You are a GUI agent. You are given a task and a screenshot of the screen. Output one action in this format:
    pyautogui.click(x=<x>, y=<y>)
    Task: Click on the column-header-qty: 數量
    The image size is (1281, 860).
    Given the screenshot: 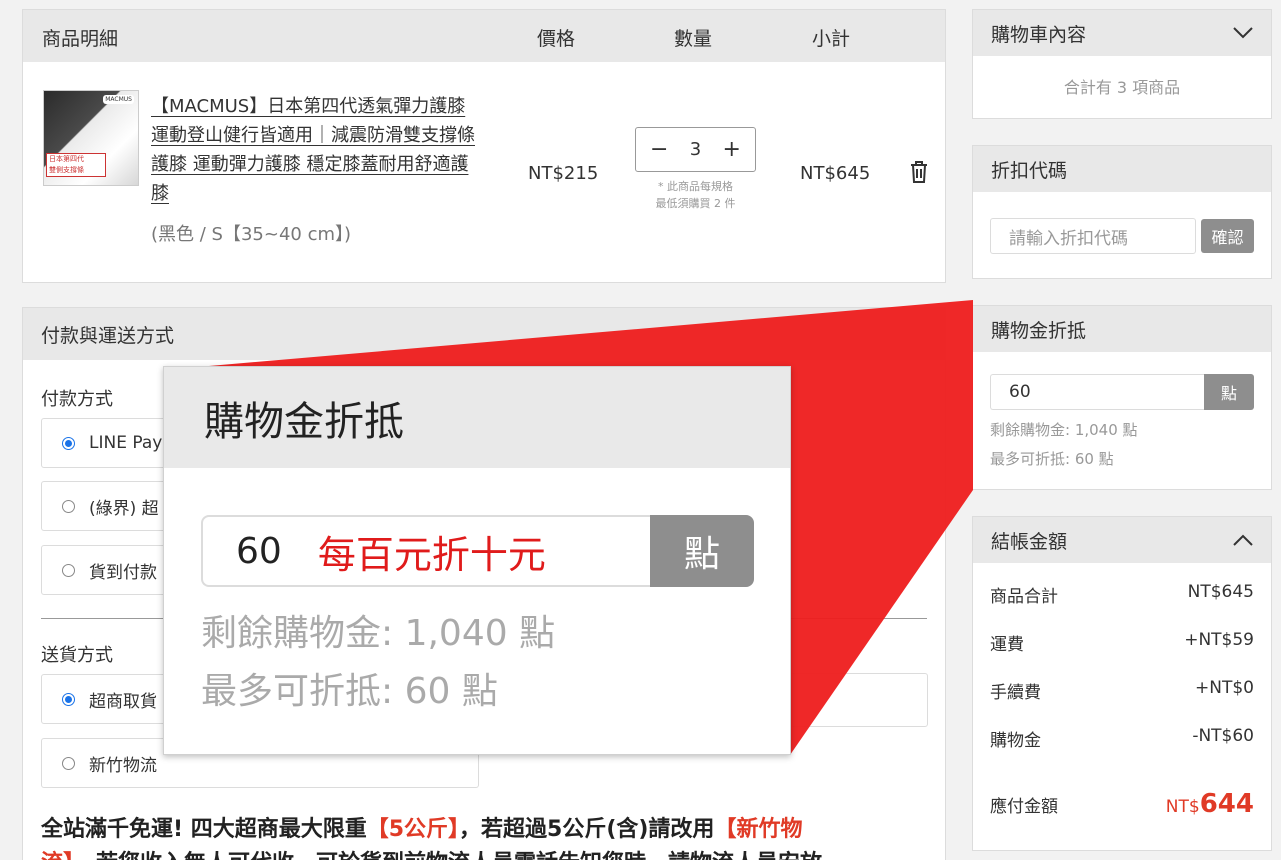 What is the action you would take?
    pyautogui.click(x=693, y=39)
    